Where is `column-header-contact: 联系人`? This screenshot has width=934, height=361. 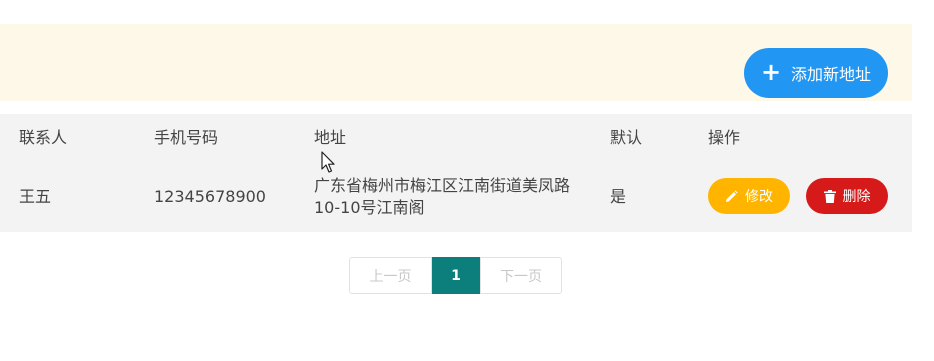
column-header-contact: 联系人 is located at coordinates (43, 137).